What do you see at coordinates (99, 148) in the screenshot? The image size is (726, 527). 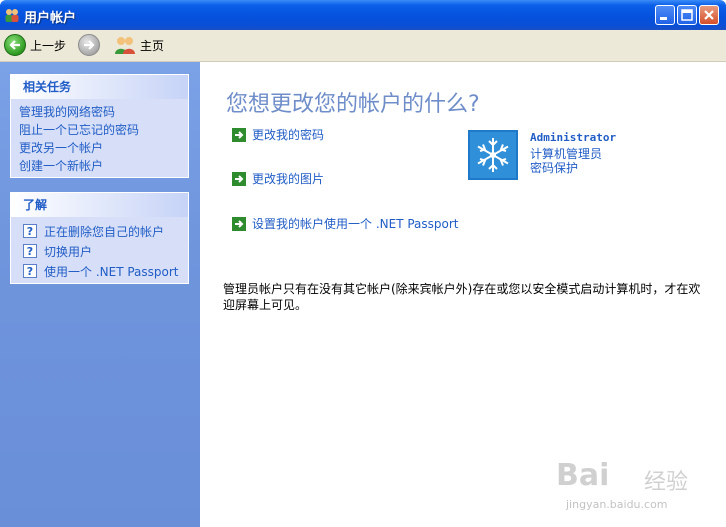 I see `task-change-another-account: 更改另一个帐户` at bounding box center [99, 148].